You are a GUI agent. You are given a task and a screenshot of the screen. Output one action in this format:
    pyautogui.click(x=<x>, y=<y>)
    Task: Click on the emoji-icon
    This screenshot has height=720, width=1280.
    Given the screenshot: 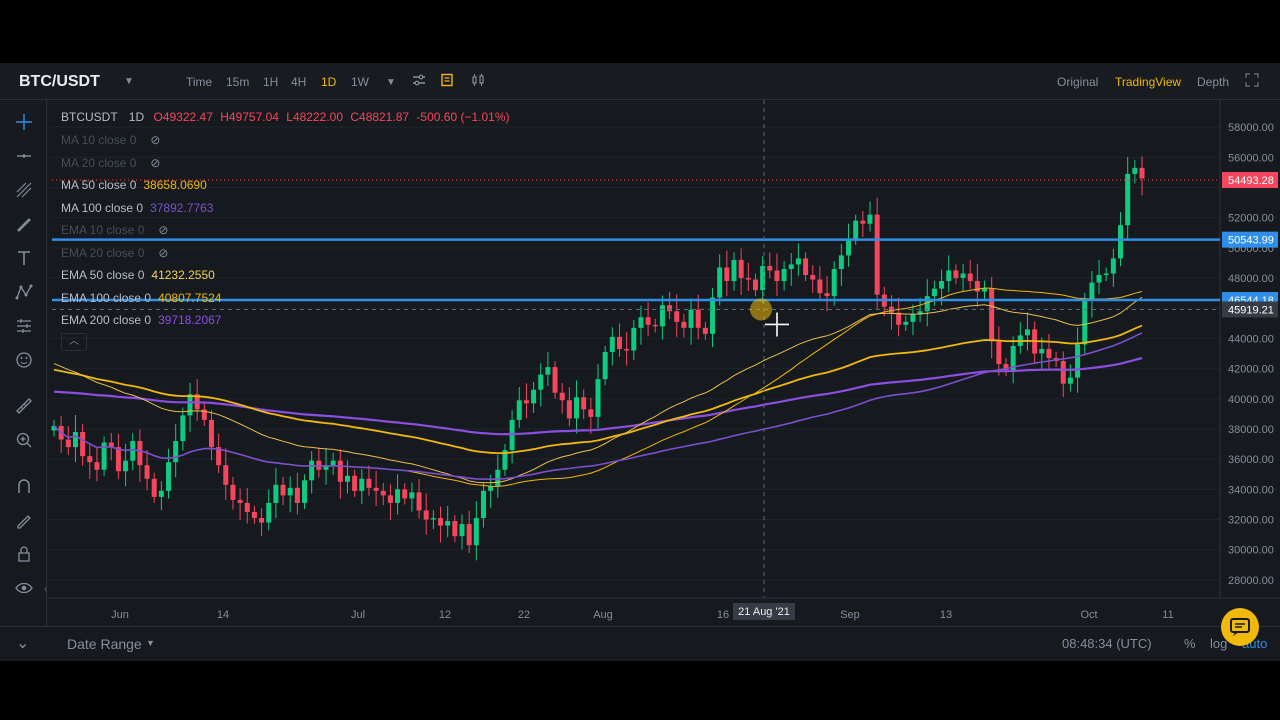 What is the action you would take?
    pyautogui.click(x=24, y=360)
    